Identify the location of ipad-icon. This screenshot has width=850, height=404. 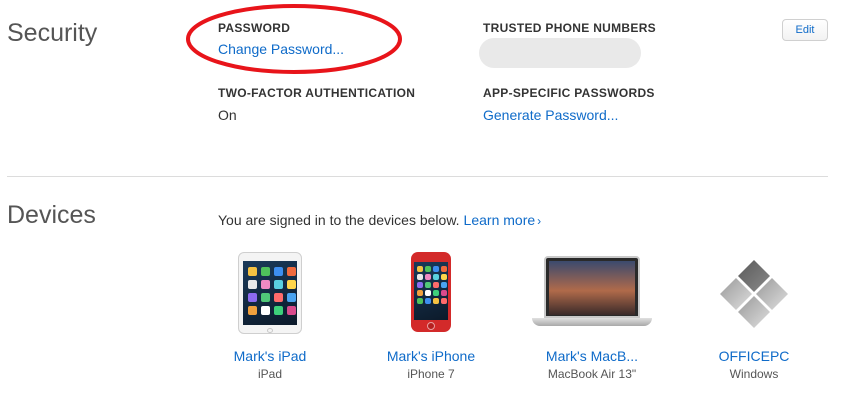
(270, 292).